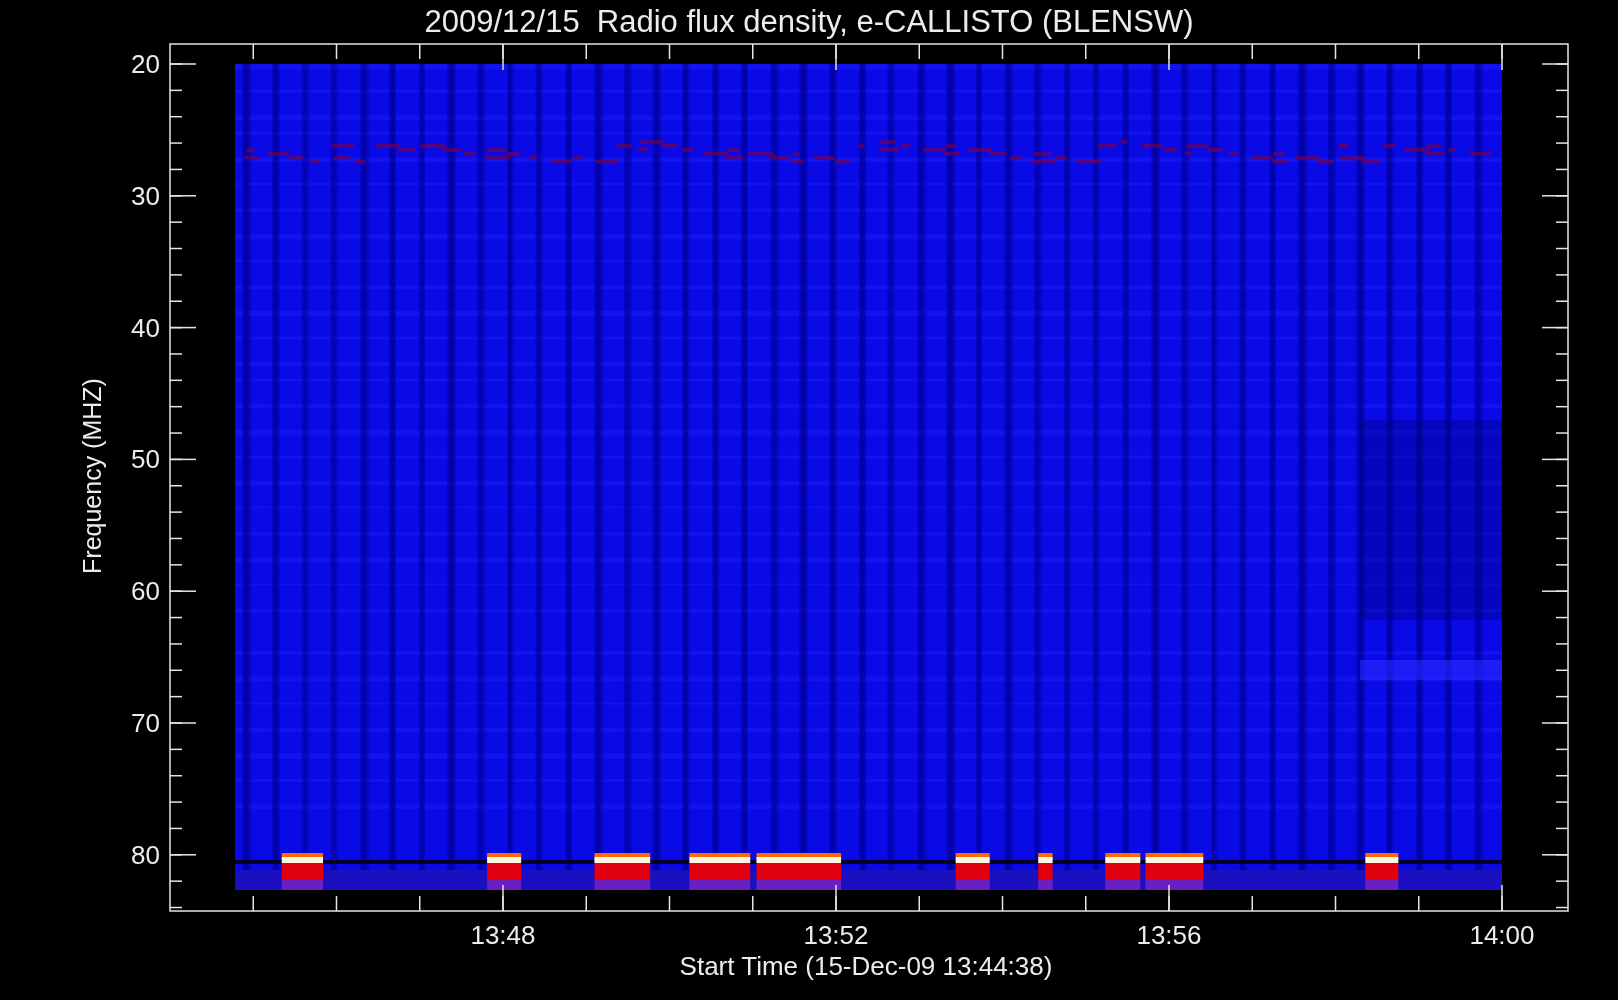  What do you see at coordinates (809, 22) in the screenshot?
I see `chart-title: 2009/12/15 Radio flux density, e-CALLISTO (BLENSW)` at bounding box center [809, 22].